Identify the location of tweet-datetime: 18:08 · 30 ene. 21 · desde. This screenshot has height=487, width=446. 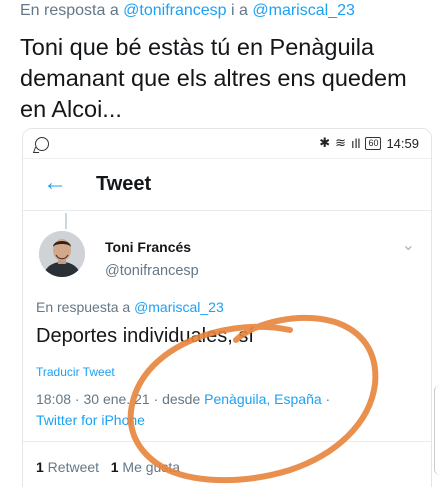
(120, 399).